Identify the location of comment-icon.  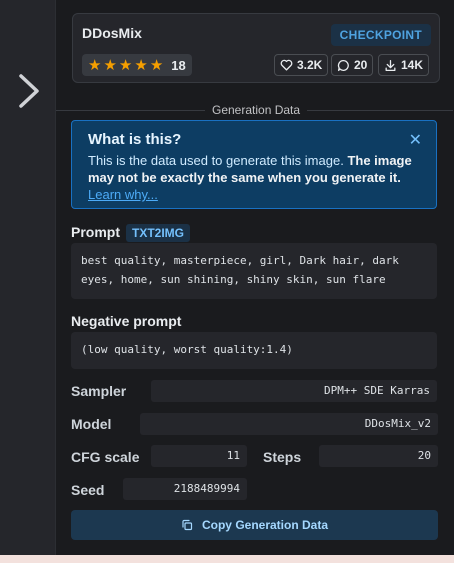
(343, 65).